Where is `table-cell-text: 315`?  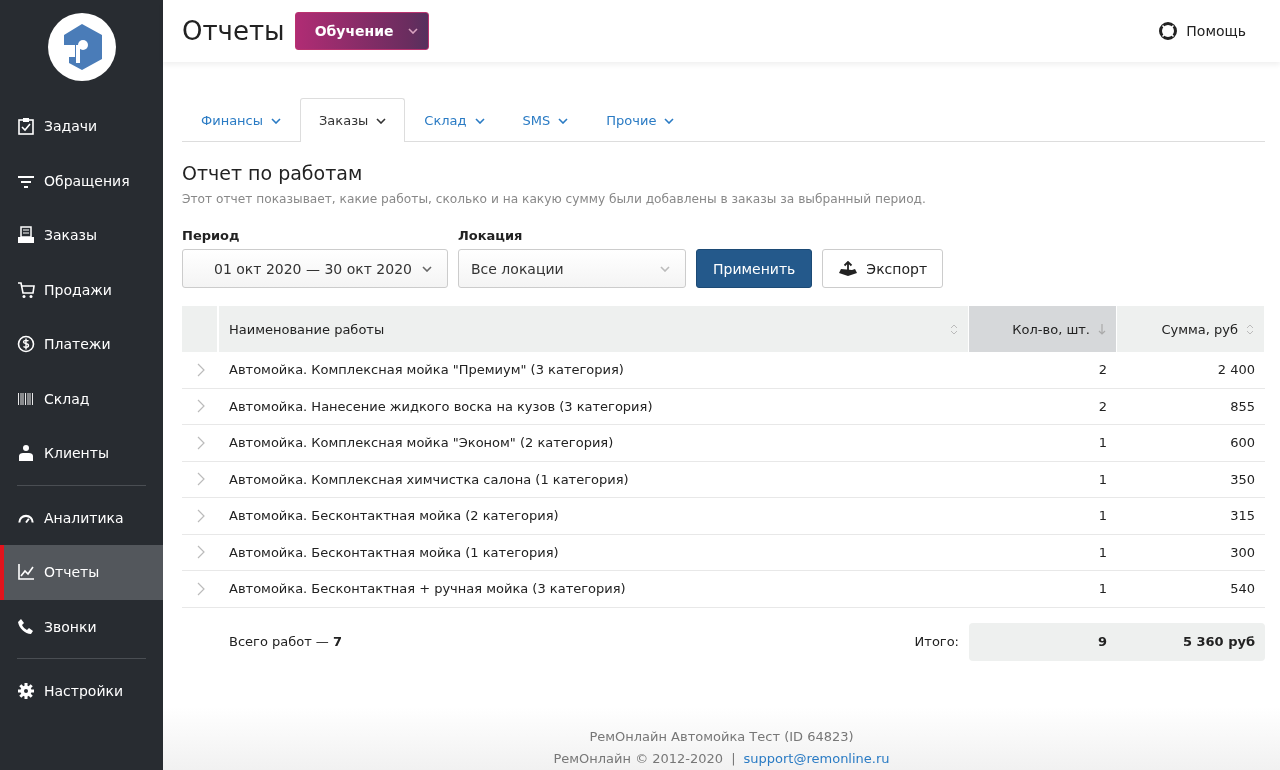 table-cell-text: 315 is located at coordinates (1242, 516).